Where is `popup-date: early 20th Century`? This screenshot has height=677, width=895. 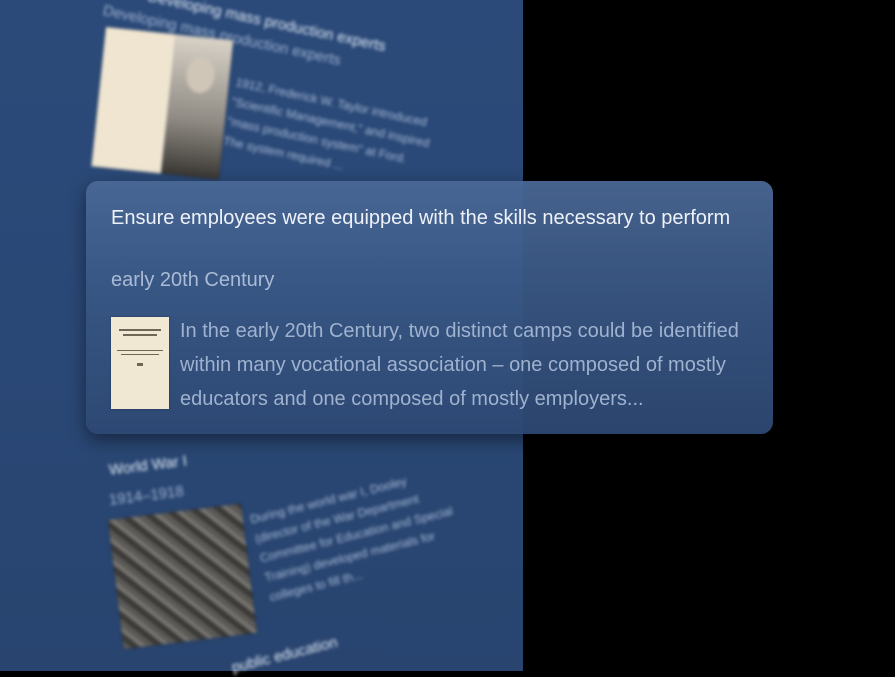
popup-date: early 20th Century is located at coordinates (193, 280).